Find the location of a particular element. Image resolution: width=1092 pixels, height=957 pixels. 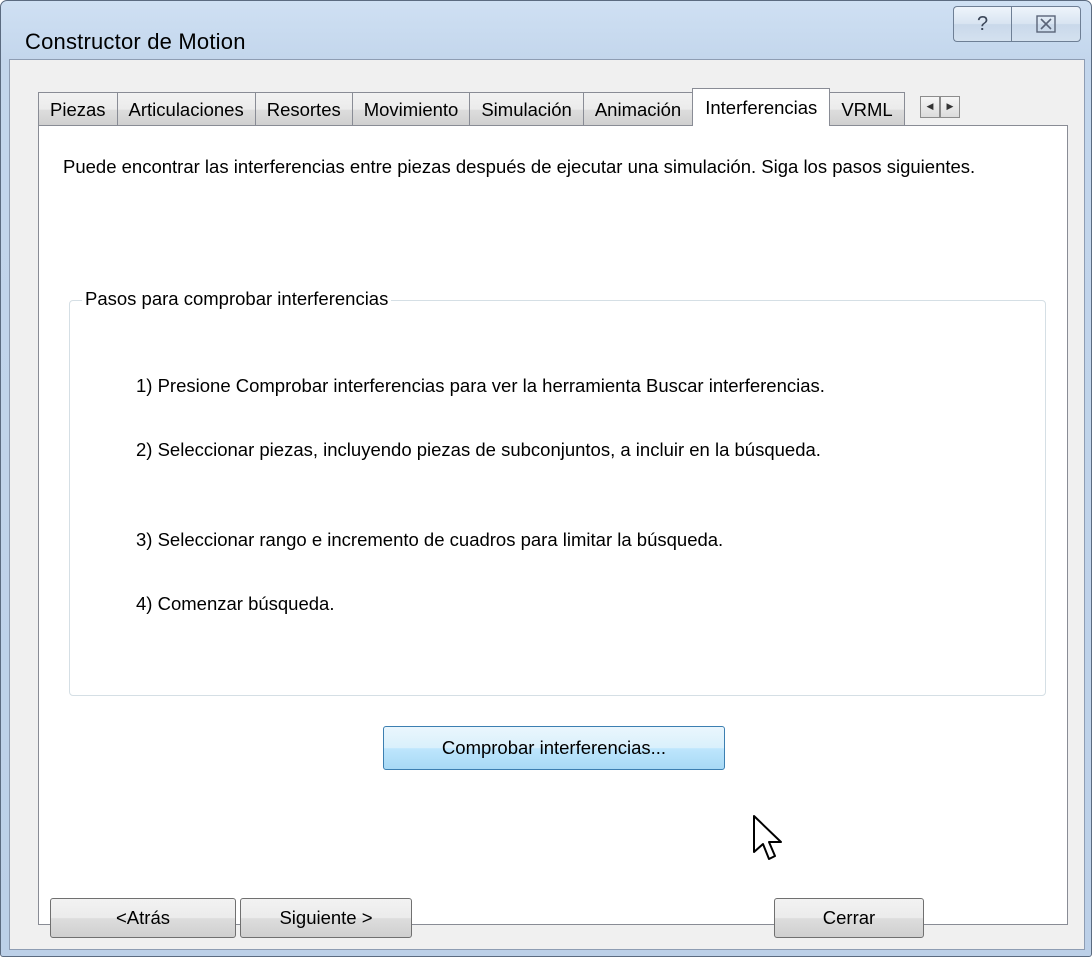

tab-scroll-right-button: ▶ is located at coordinates (950, 107).